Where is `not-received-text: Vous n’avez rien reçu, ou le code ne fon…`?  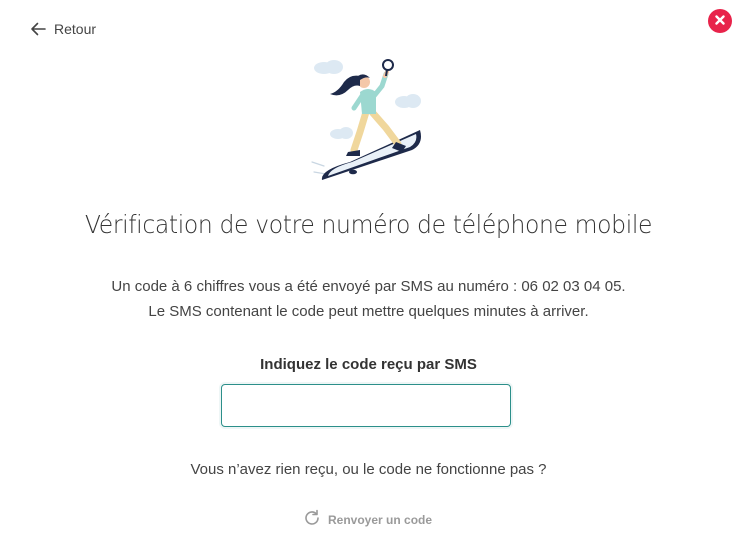 not-received-text: Vous n’avez rien reçu, ou le code ne fon… is located at coordinates (368, 469).